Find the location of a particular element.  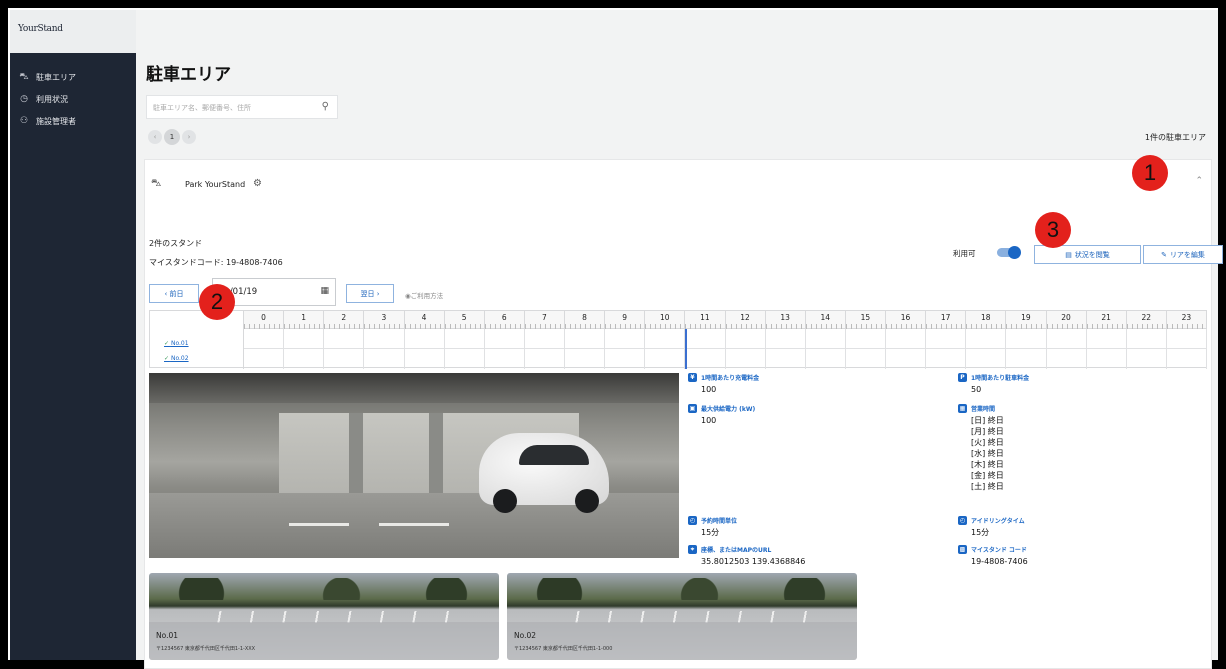

hour-label: 22 is located at coordinates (1146, 317).